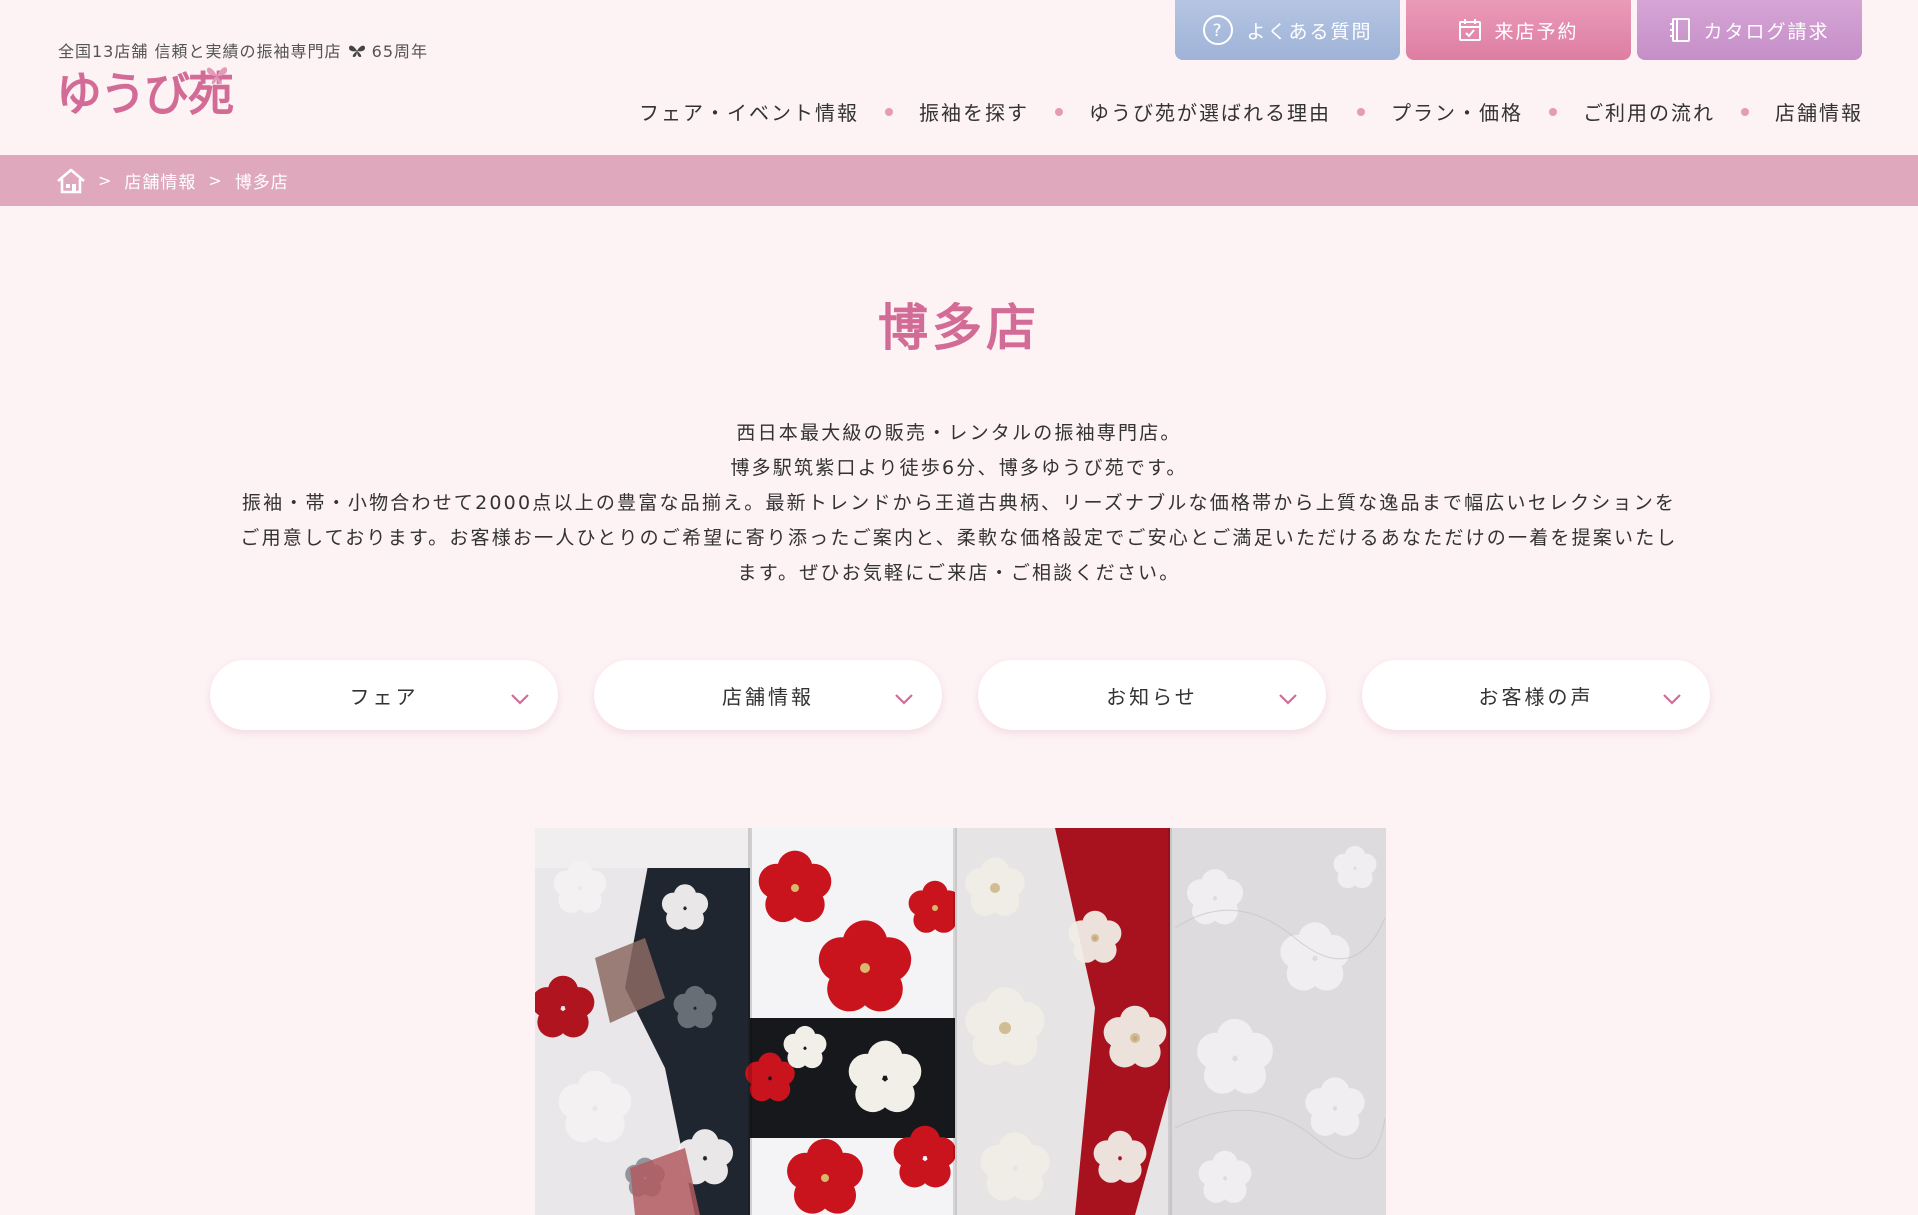  I want to click on subnav-label: フェア, so click(384, 696).